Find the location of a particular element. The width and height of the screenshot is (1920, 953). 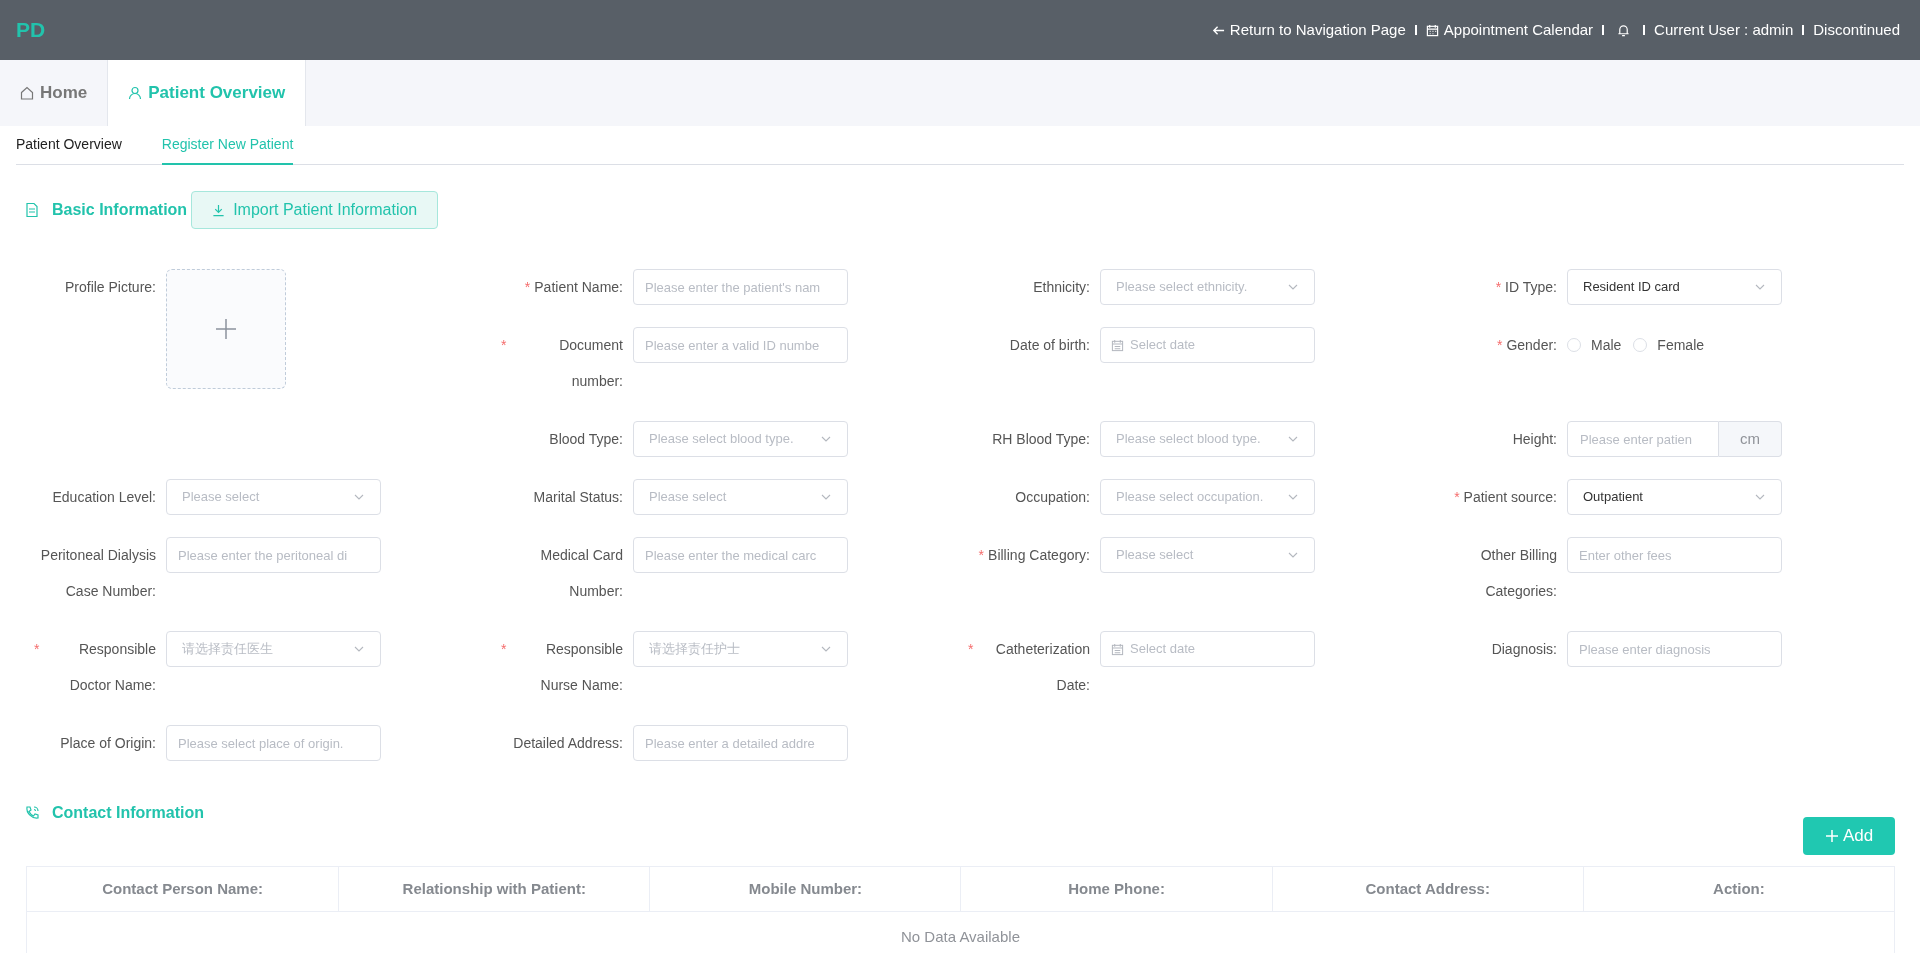

logo: PD is located at coordinates (31, 30).